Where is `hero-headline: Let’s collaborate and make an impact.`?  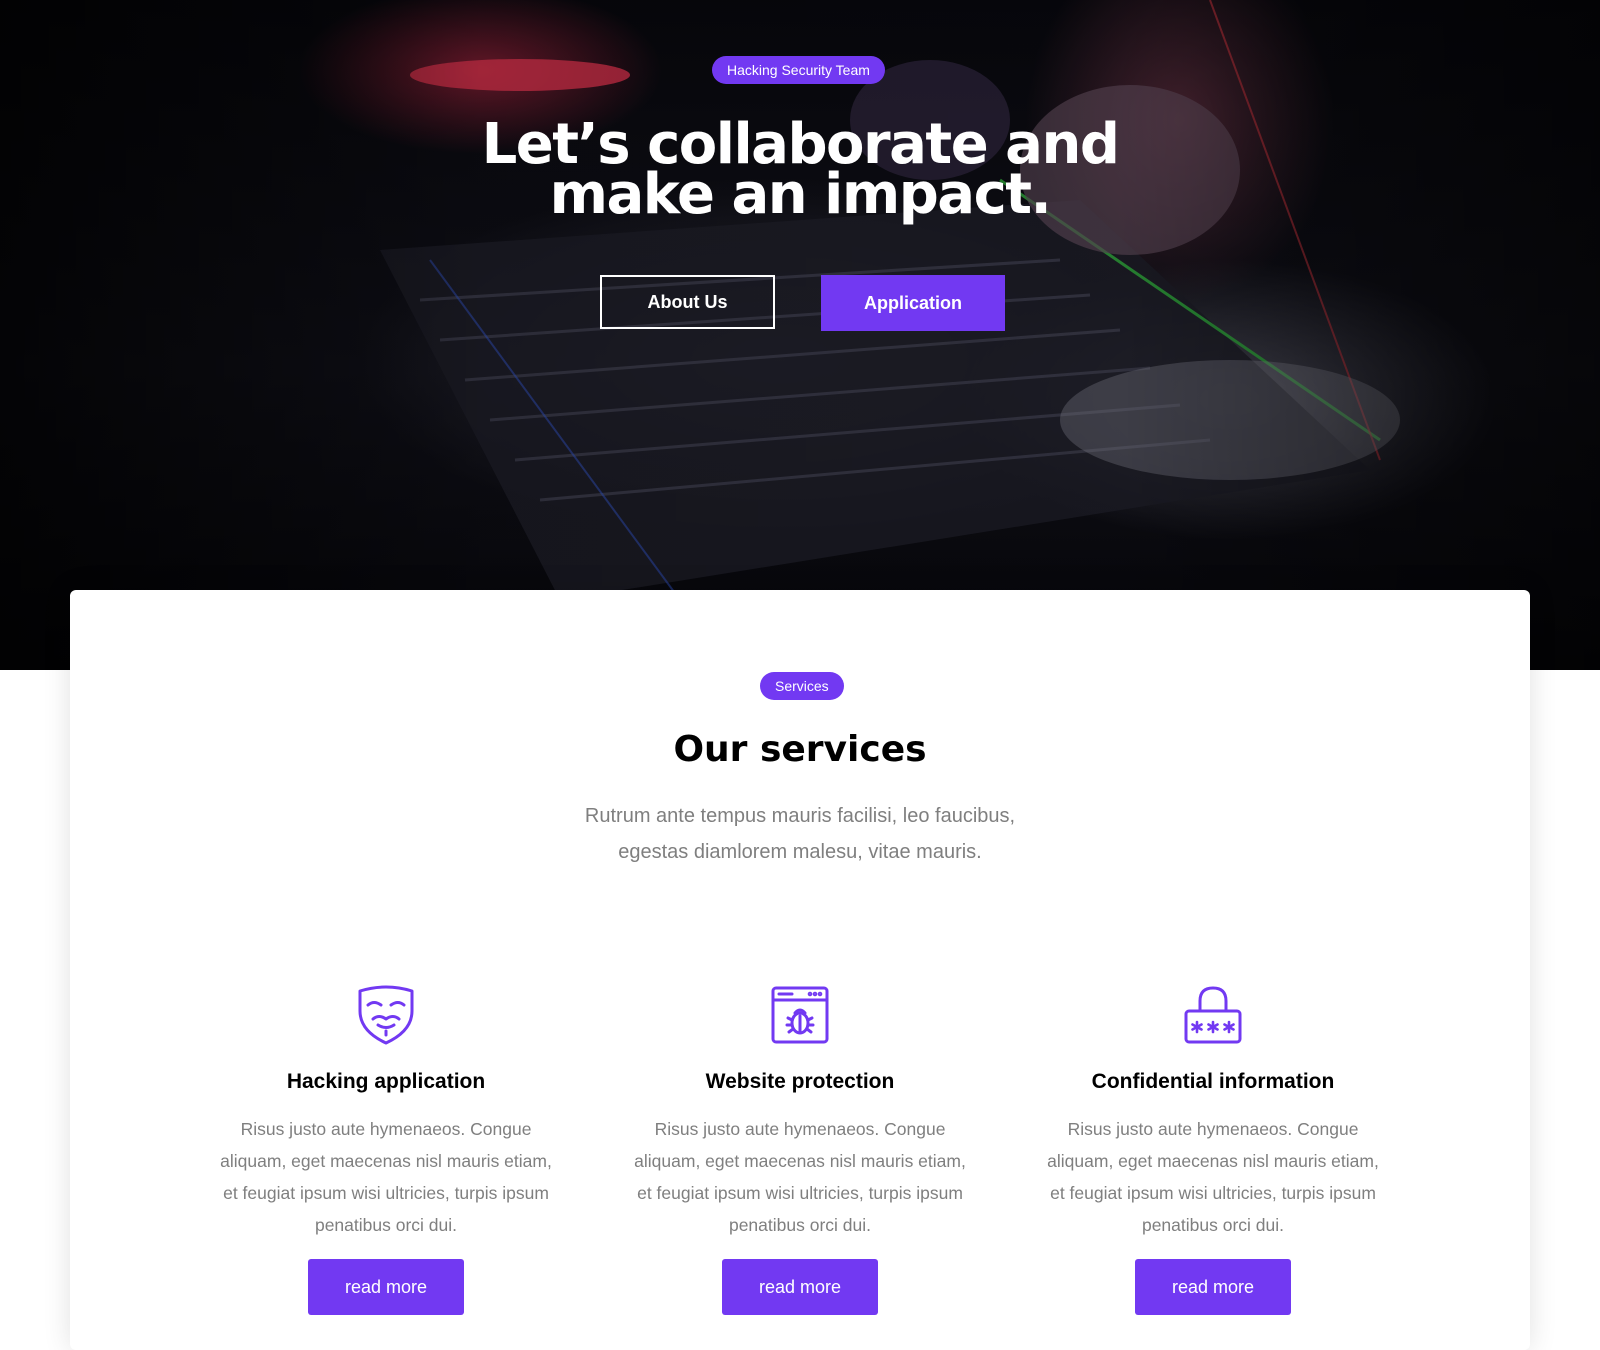
hero-headline: Let’s collaborate and make an impact. is located at coordinates (800, 170).